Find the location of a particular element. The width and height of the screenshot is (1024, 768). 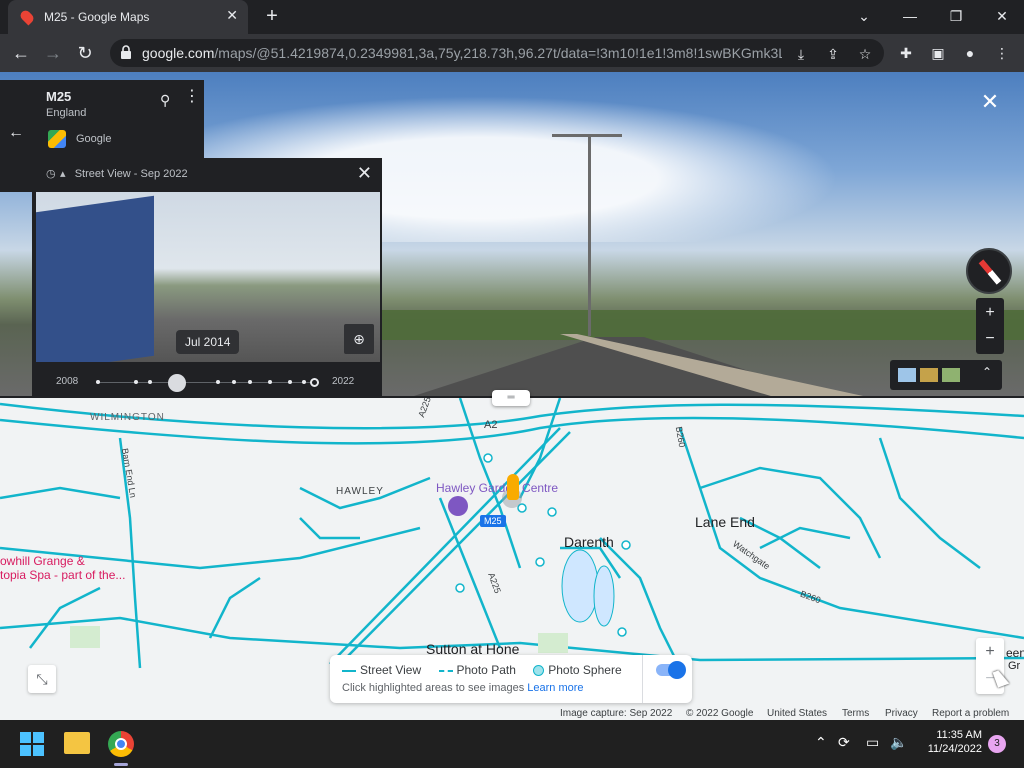

thumbnail-sand is located at coordinates (929, 375).